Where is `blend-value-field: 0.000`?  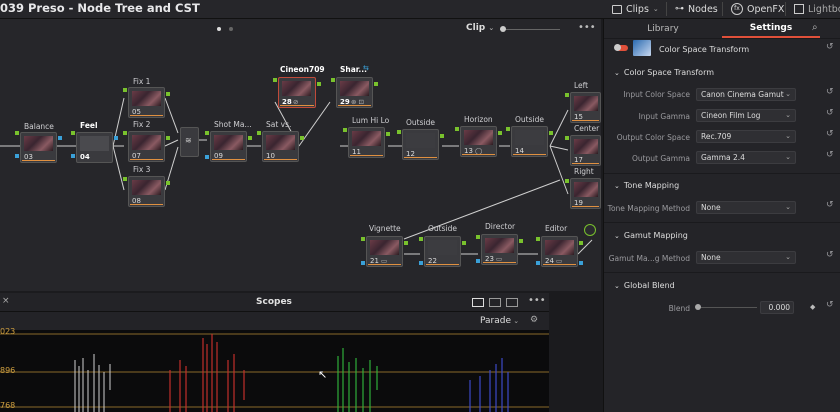
blend-value-field: 0.000 is located at coordinates (777, 307).